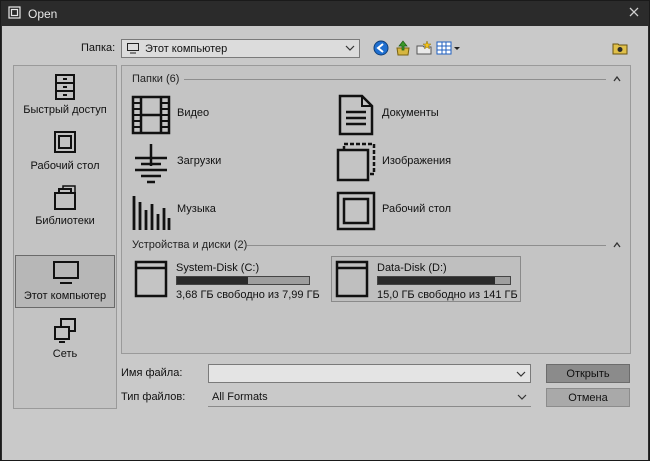  Describe the element at coordinates (634, 12) in the screenshot. I see `close-icon` at that location.